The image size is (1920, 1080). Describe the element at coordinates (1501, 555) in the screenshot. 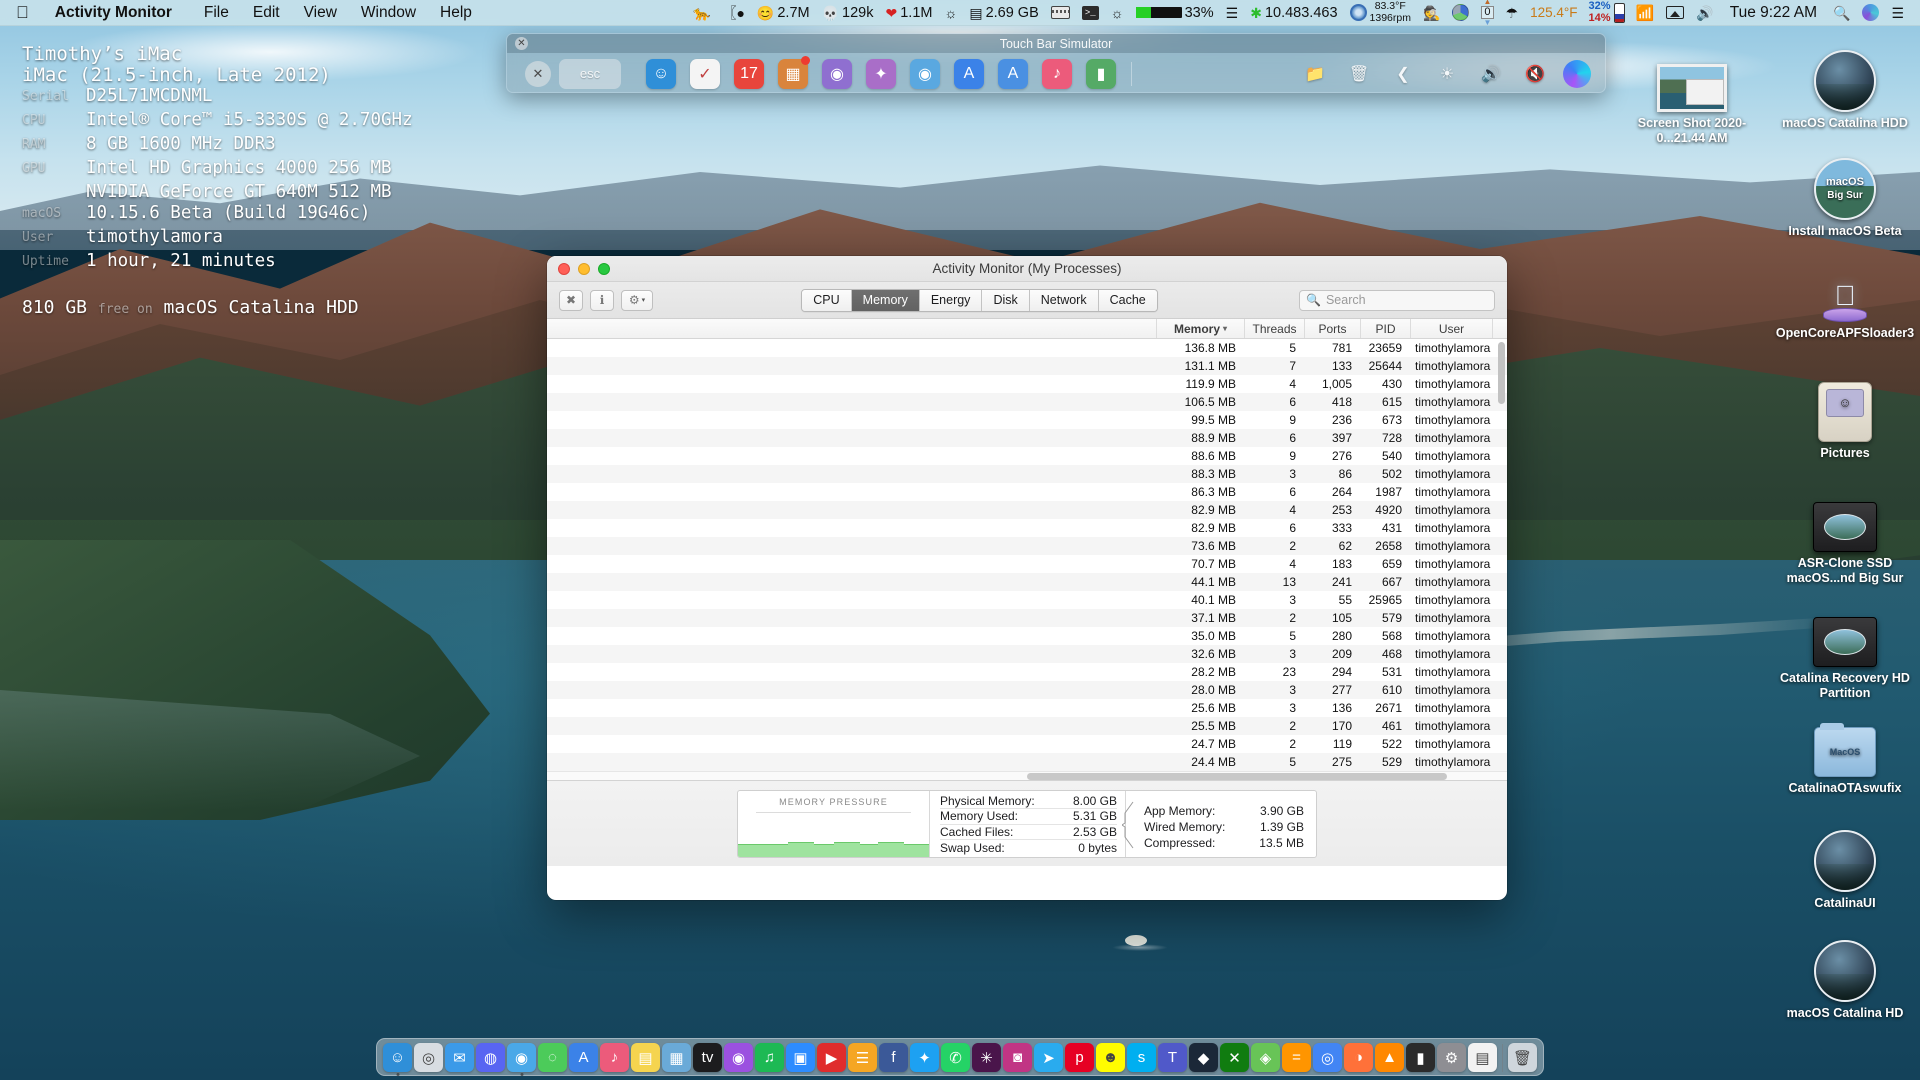

I see `vertical-scrollbar` at that location.